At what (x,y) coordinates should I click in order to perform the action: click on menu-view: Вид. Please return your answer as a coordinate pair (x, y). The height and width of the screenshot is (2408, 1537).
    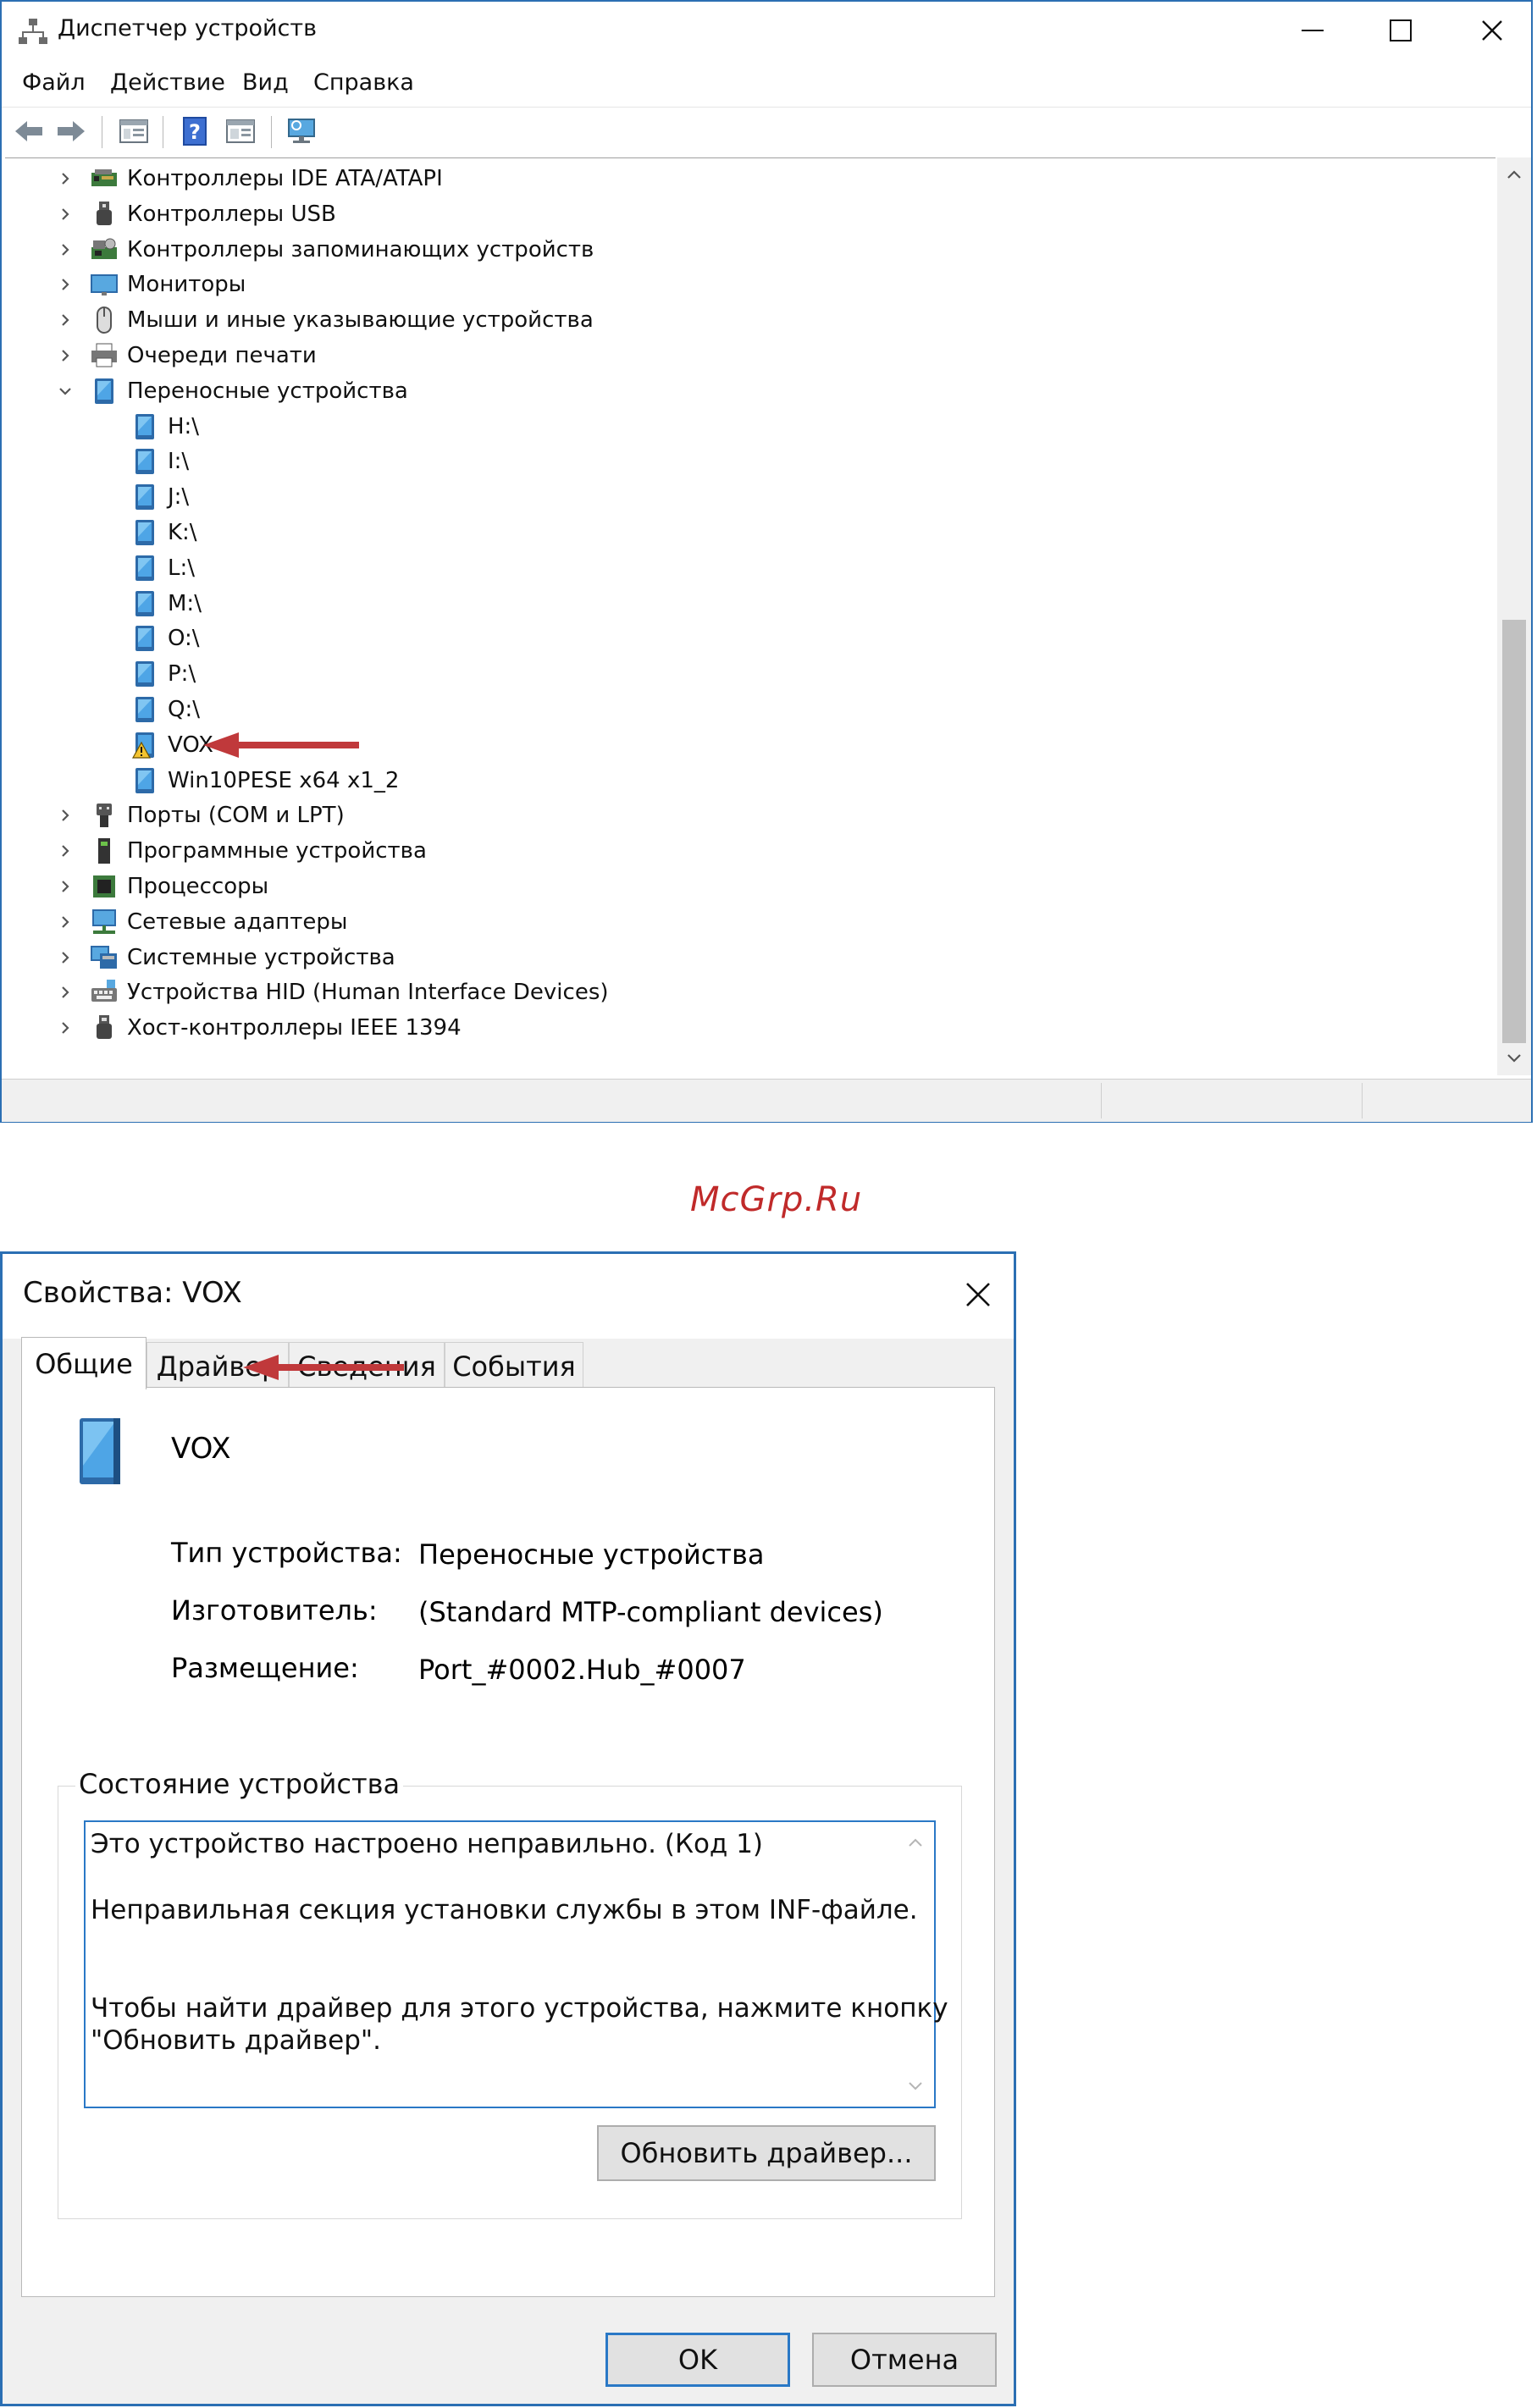
    Looking at the image, I should click on (265, 82).